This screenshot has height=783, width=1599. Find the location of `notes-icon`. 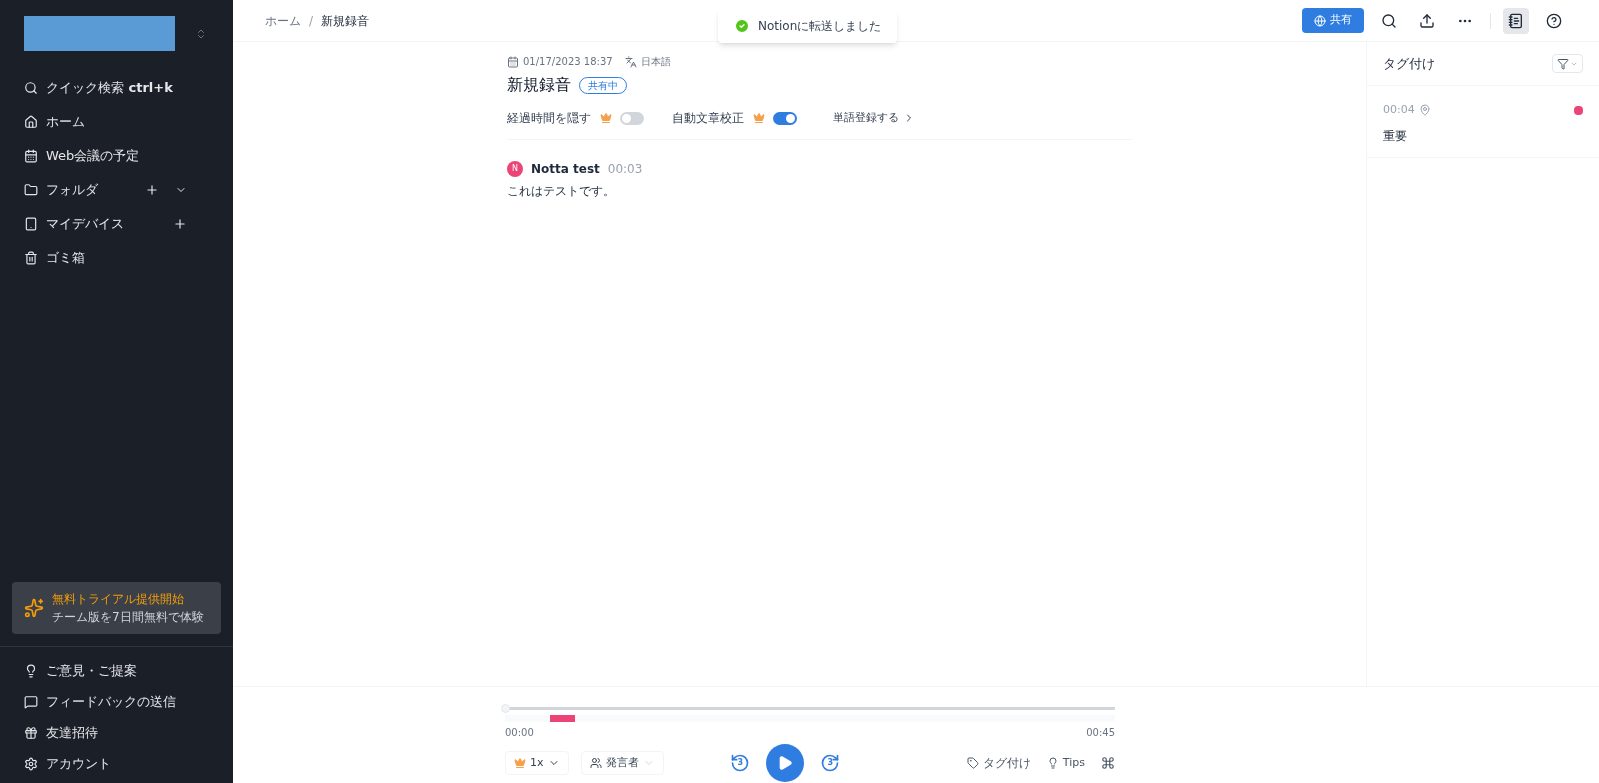

notes-icon is located at coordinates (1516, 20).